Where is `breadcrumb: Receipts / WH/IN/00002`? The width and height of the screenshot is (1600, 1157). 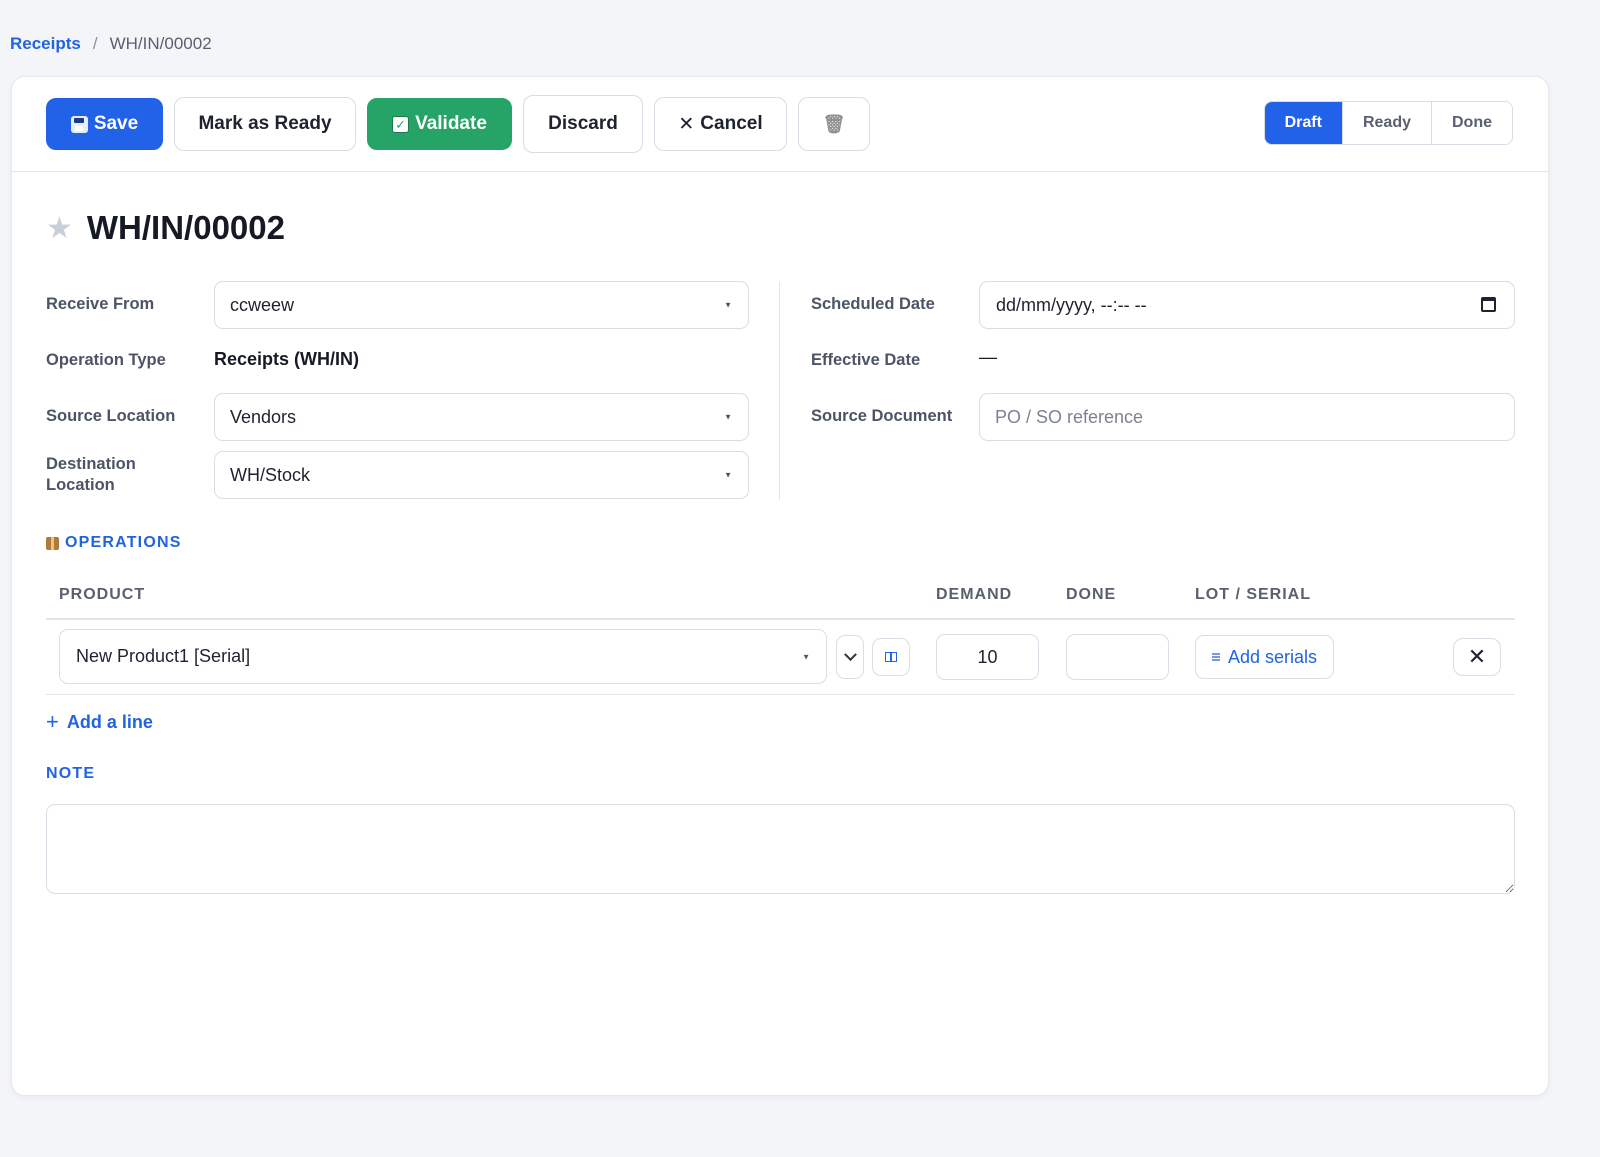 breadcrumb: Receipts / WH/IN/00002 is located at coordinates (111, 44).